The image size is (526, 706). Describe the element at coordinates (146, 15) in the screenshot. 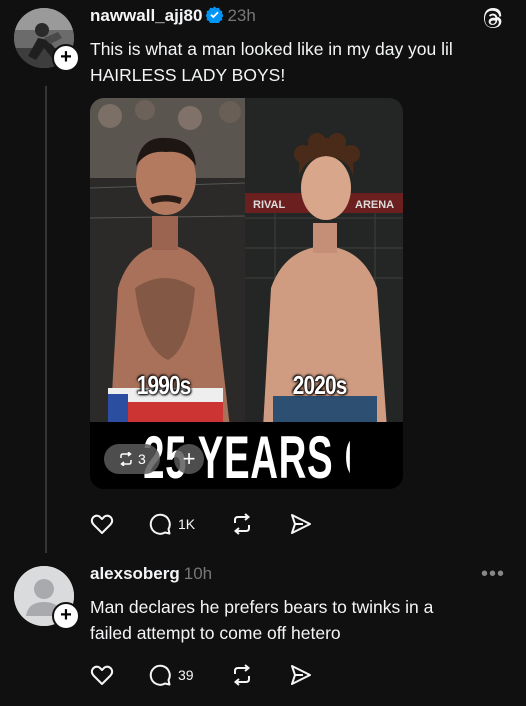

I see `post1-username: nawwall_ajj80` at that location.